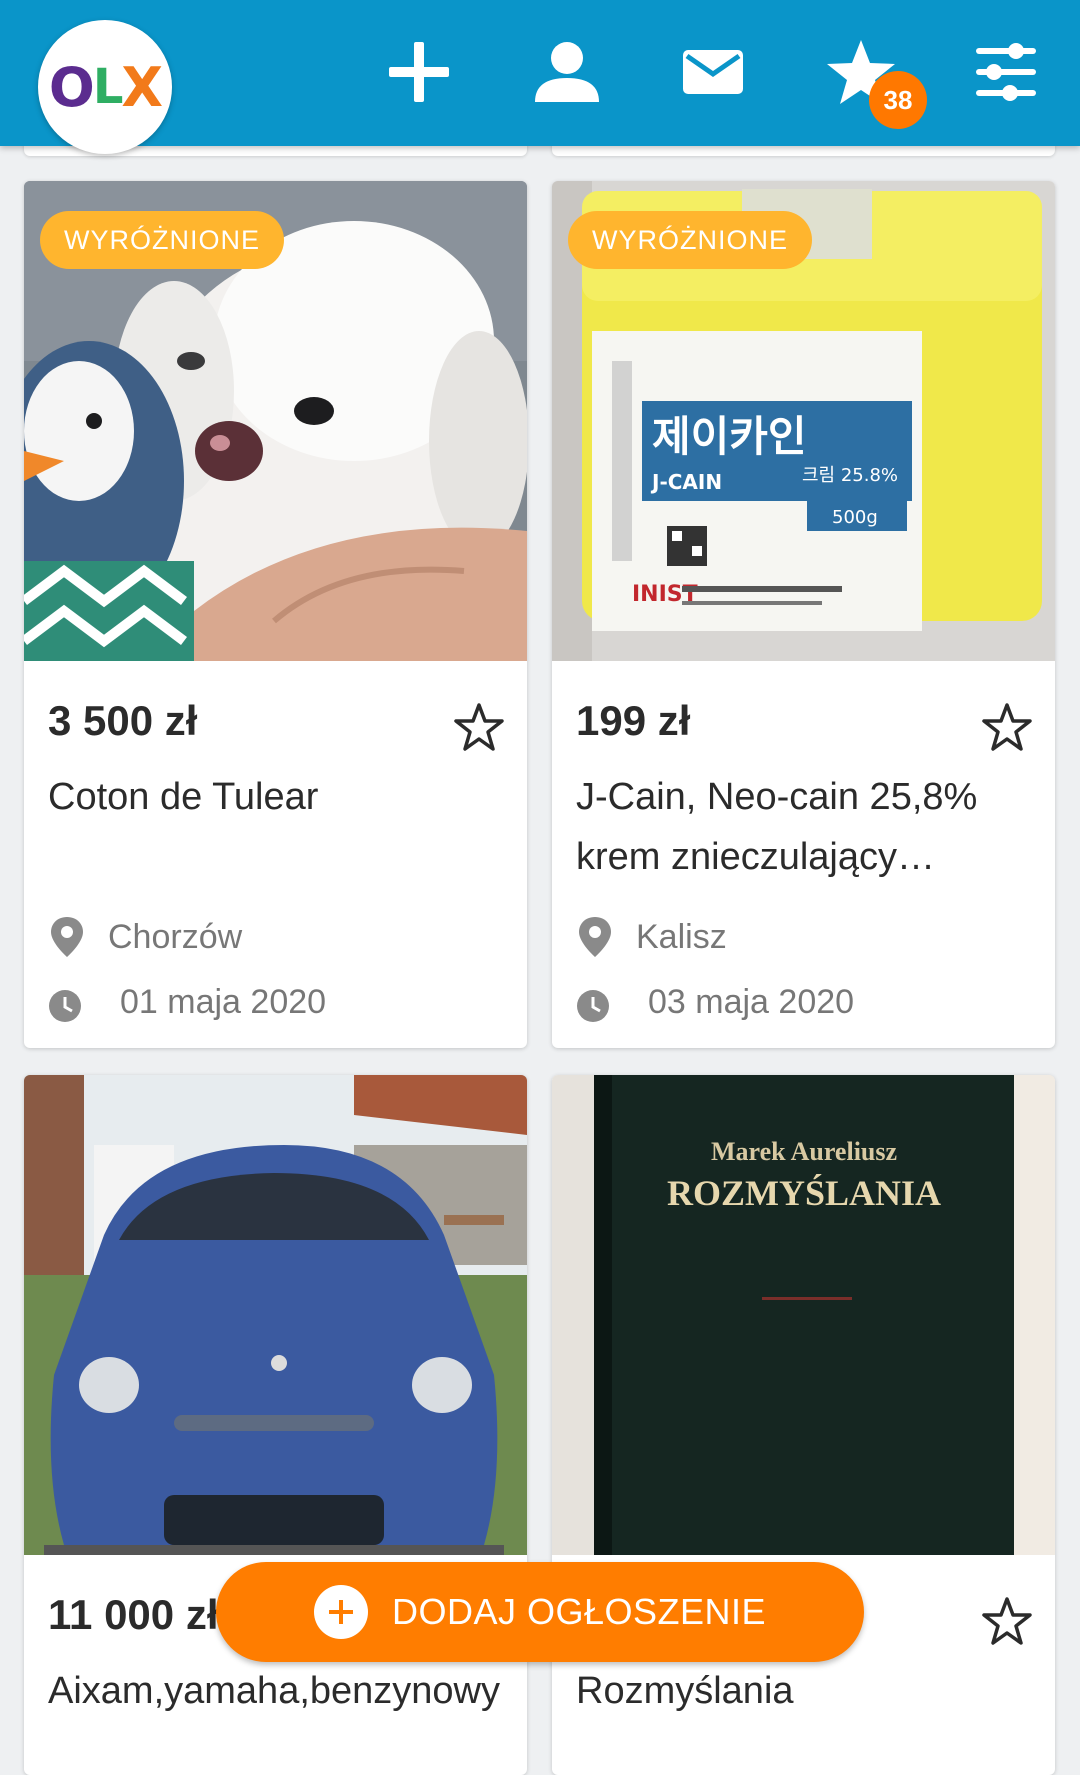  What do you see at coordinates (567, 72) in the screenshot?
I see `account-icon` at bounding box center [567, 72].